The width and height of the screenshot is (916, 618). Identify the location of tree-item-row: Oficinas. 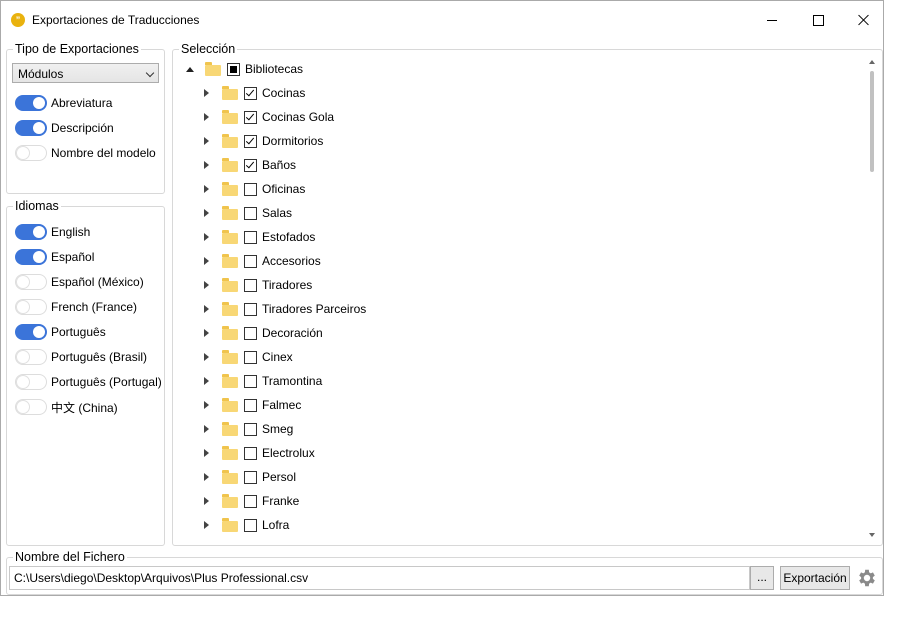
(254, 189).